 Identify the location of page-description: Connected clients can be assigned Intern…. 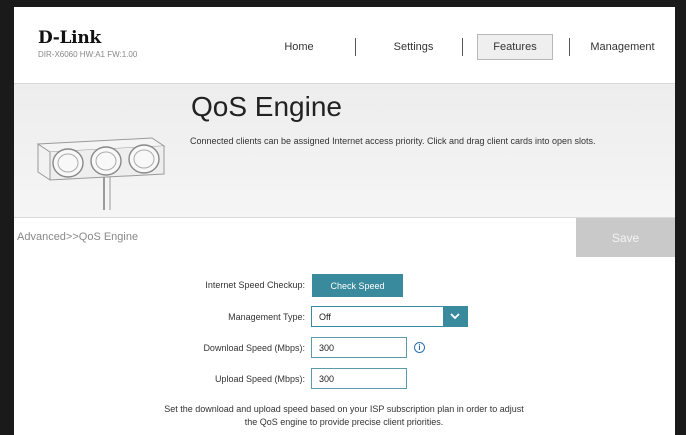
(393, 141).